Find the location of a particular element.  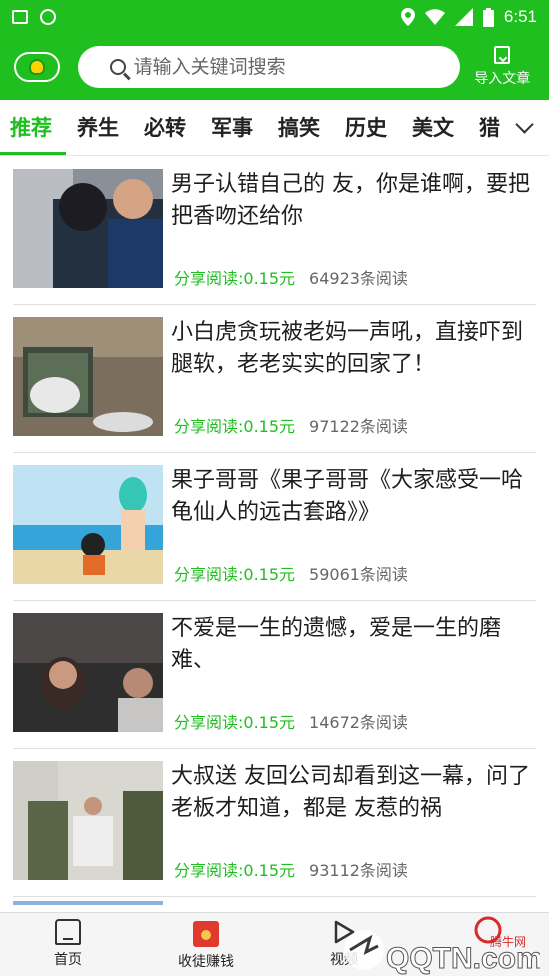

import-icon is located at coordinates (502, 55).